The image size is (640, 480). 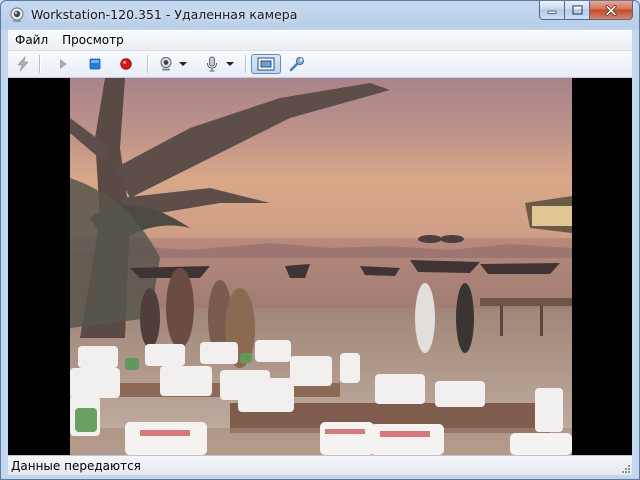 I want to click on play-button, so click(x=63, y=64).